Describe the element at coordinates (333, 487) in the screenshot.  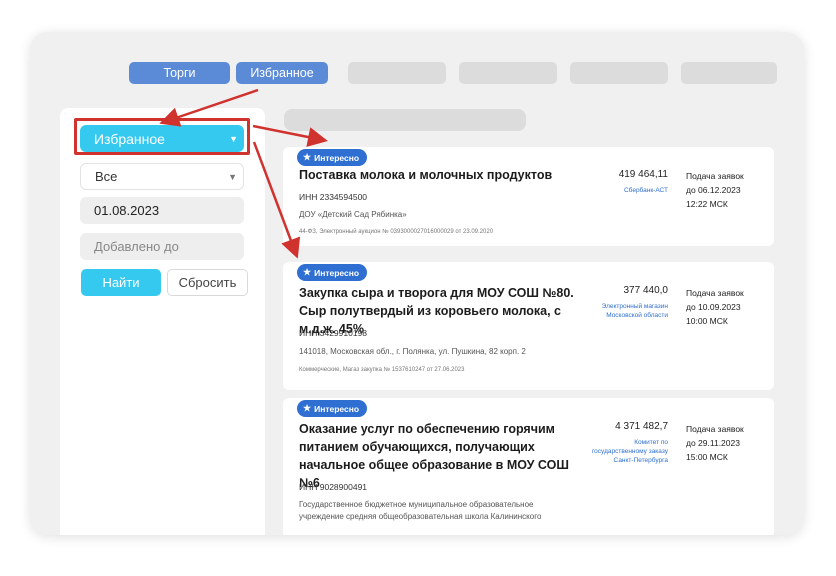
I see `tender-inn: ИНН 9028900491` at that location.